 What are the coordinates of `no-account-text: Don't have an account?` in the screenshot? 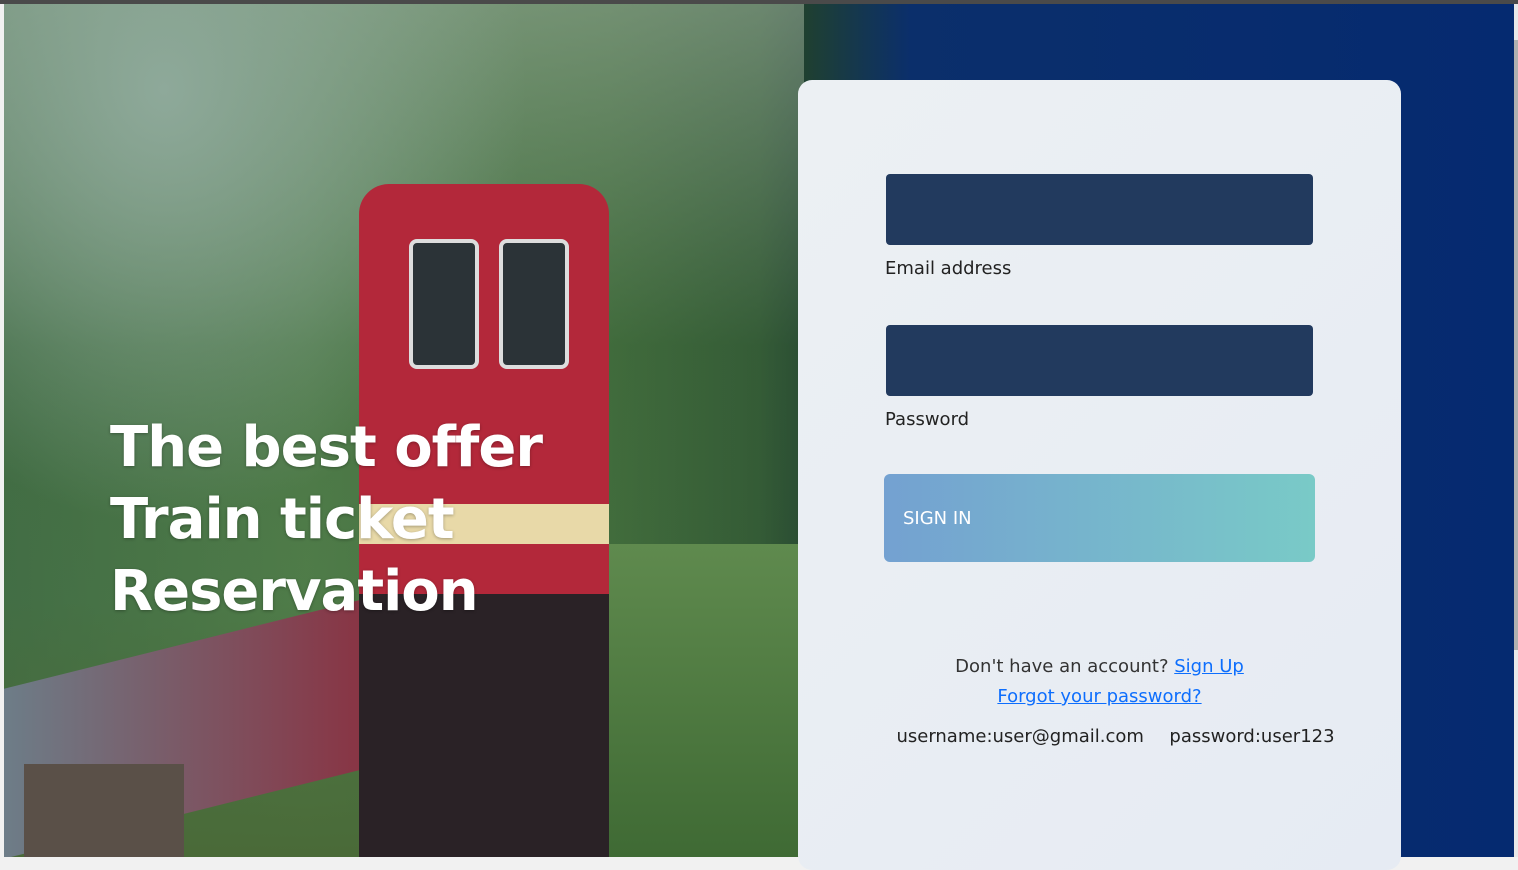 It's located at (1062, 666).